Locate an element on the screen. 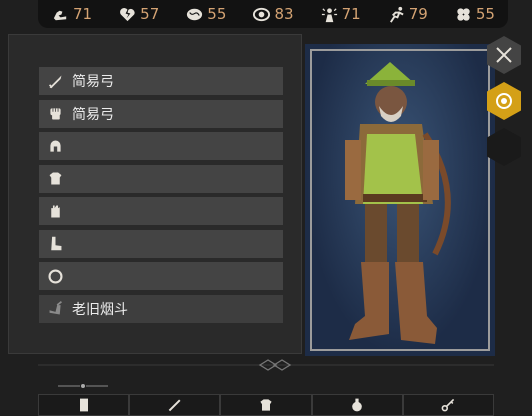 This screenshot has width=532, height=416. stat-value: 79 is located at coordinates (418, 14).